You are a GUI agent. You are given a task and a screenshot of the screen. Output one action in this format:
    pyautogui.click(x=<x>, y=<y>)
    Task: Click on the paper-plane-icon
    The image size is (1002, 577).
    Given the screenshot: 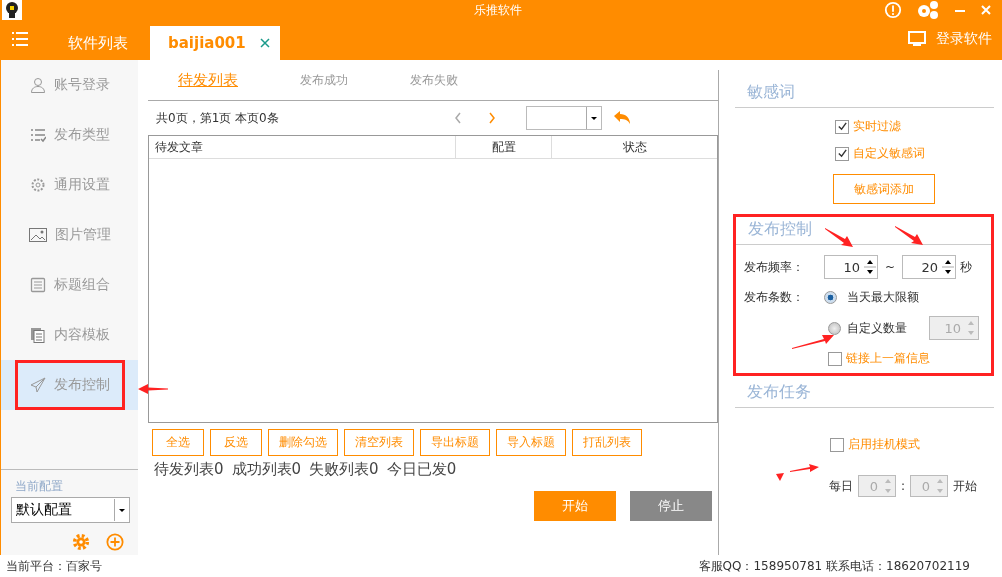 What is the action you would take?
    pyautogui.click(x=37, y=385)
    